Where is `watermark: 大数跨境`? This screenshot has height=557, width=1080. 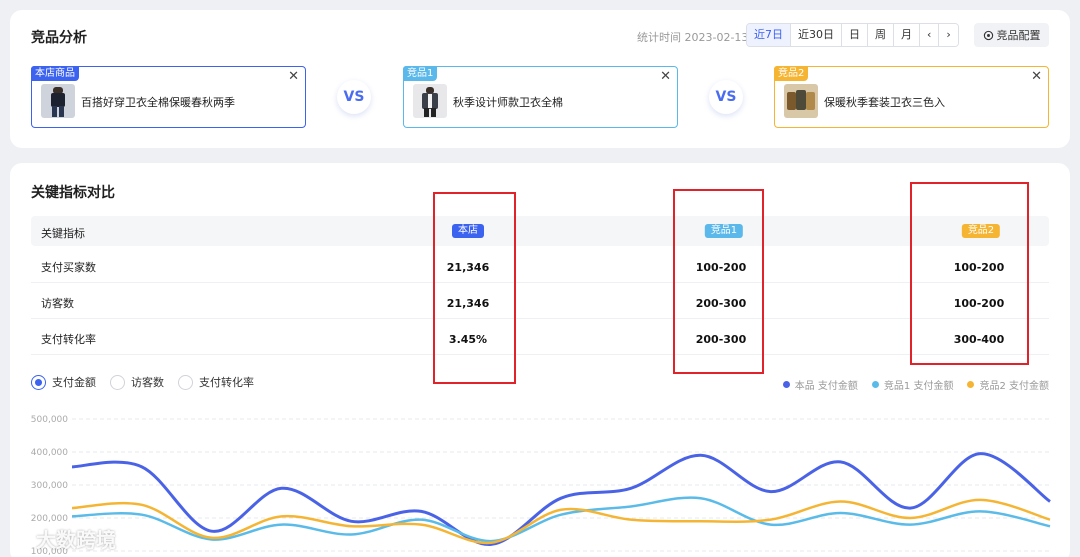
watermark: 大数跨境 is located at coordinates (63, 538).